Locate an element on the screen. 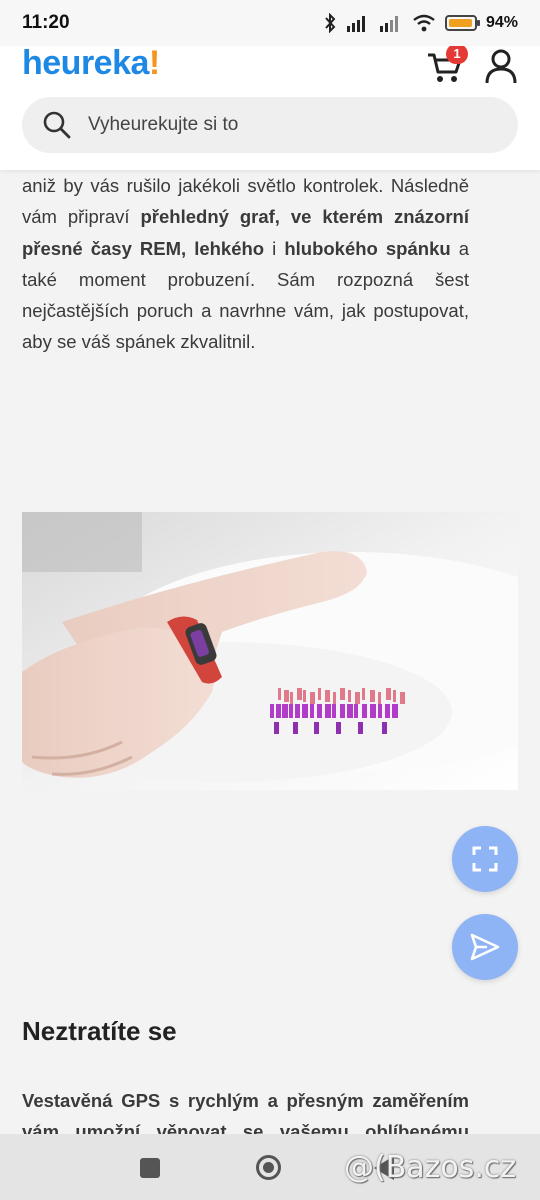 The image size is (540, 1200). cart-count-badge: 1 is located at coordinates (457, 54).